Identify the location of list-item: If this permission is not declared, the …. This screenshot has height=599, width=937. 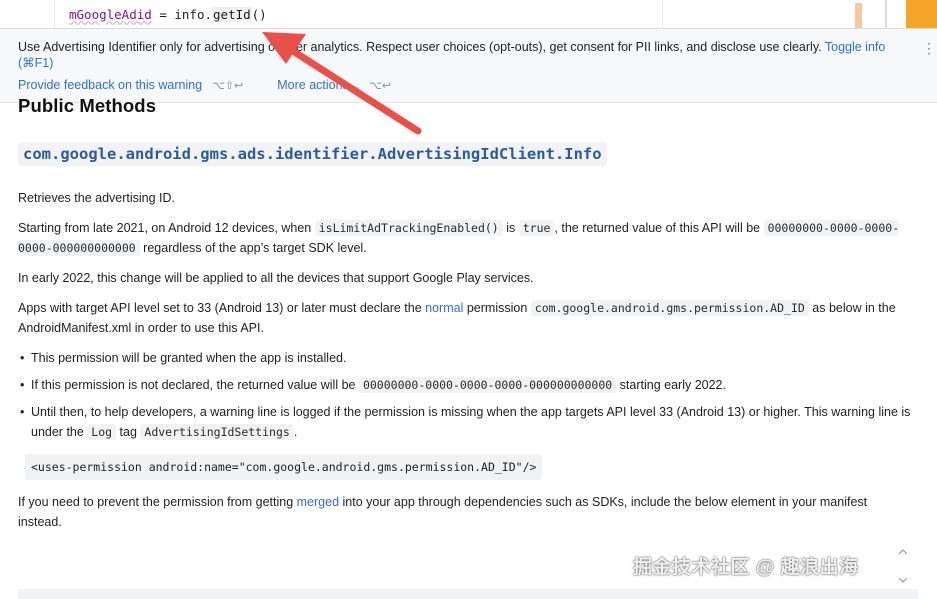
(465, 385).